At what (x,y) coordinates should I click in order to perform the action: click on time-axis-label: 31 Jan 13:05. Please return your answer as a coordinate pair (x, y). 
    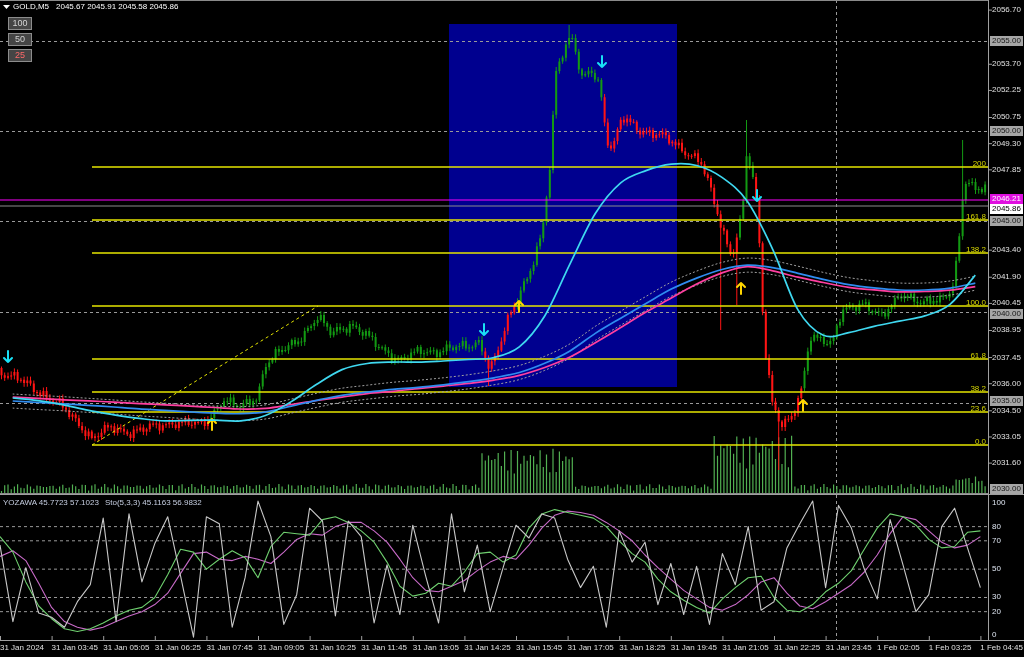
    Looking at the image, I should click on (436, 648).